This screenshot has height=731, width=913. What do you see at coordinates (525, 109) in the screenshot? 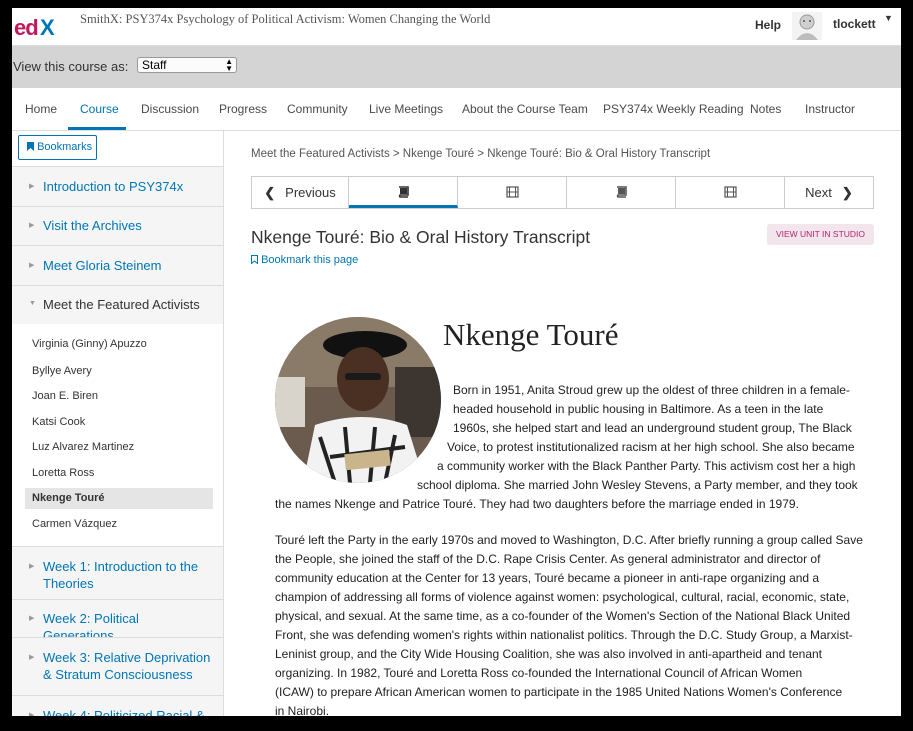
I see `tab-about-course-team: About the Course Team` at bounding box center [525, 109].